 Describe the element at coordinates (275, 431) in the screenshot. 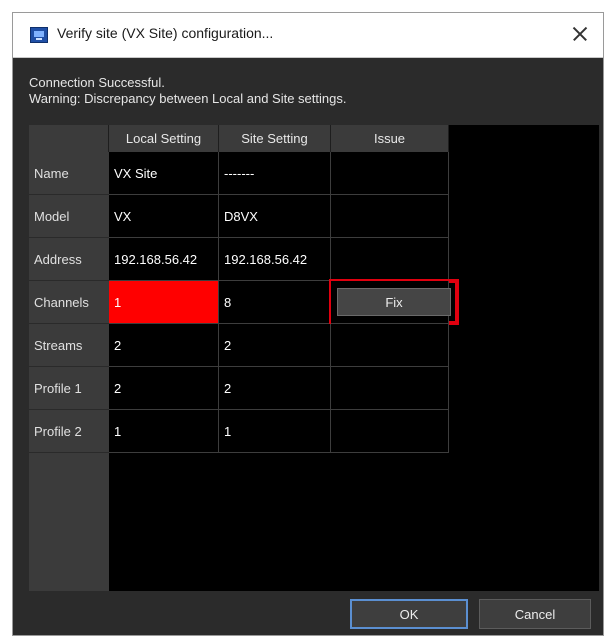

I see `site-setting-cell: 1` at that location.